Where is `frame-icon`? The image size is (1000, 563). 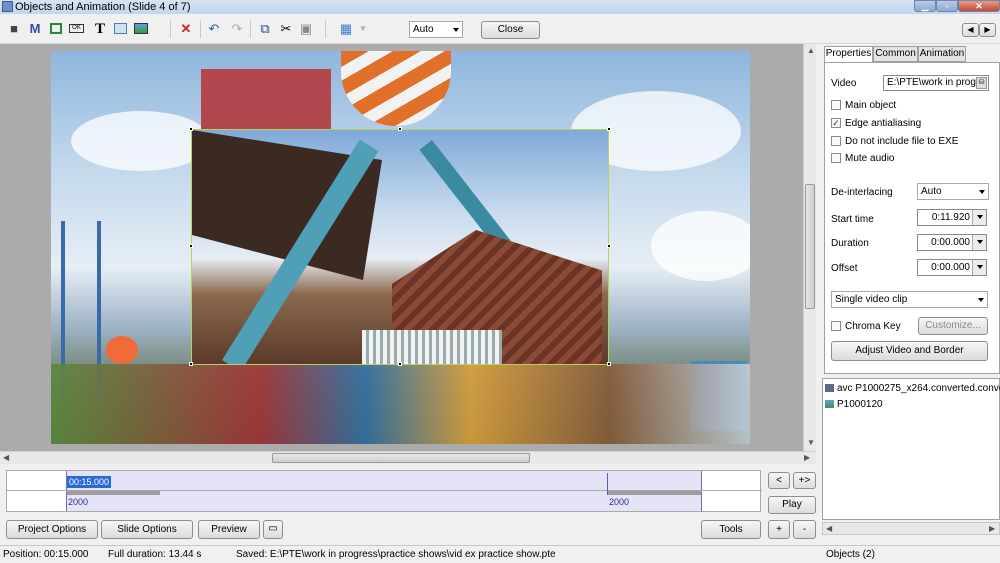
frame-icon is located at coordinates (56, 29).